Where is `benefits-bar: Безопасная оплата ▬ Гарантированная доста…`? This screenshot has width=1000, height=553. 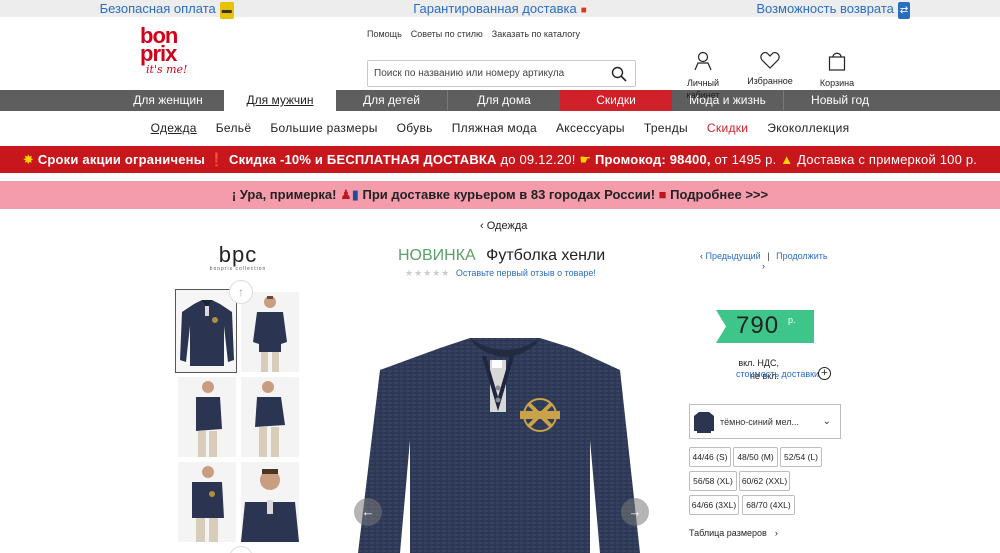
benefits-bar: Безопасная оплата ▬ Гарантированная доста… is located at coordinates (500, 9).